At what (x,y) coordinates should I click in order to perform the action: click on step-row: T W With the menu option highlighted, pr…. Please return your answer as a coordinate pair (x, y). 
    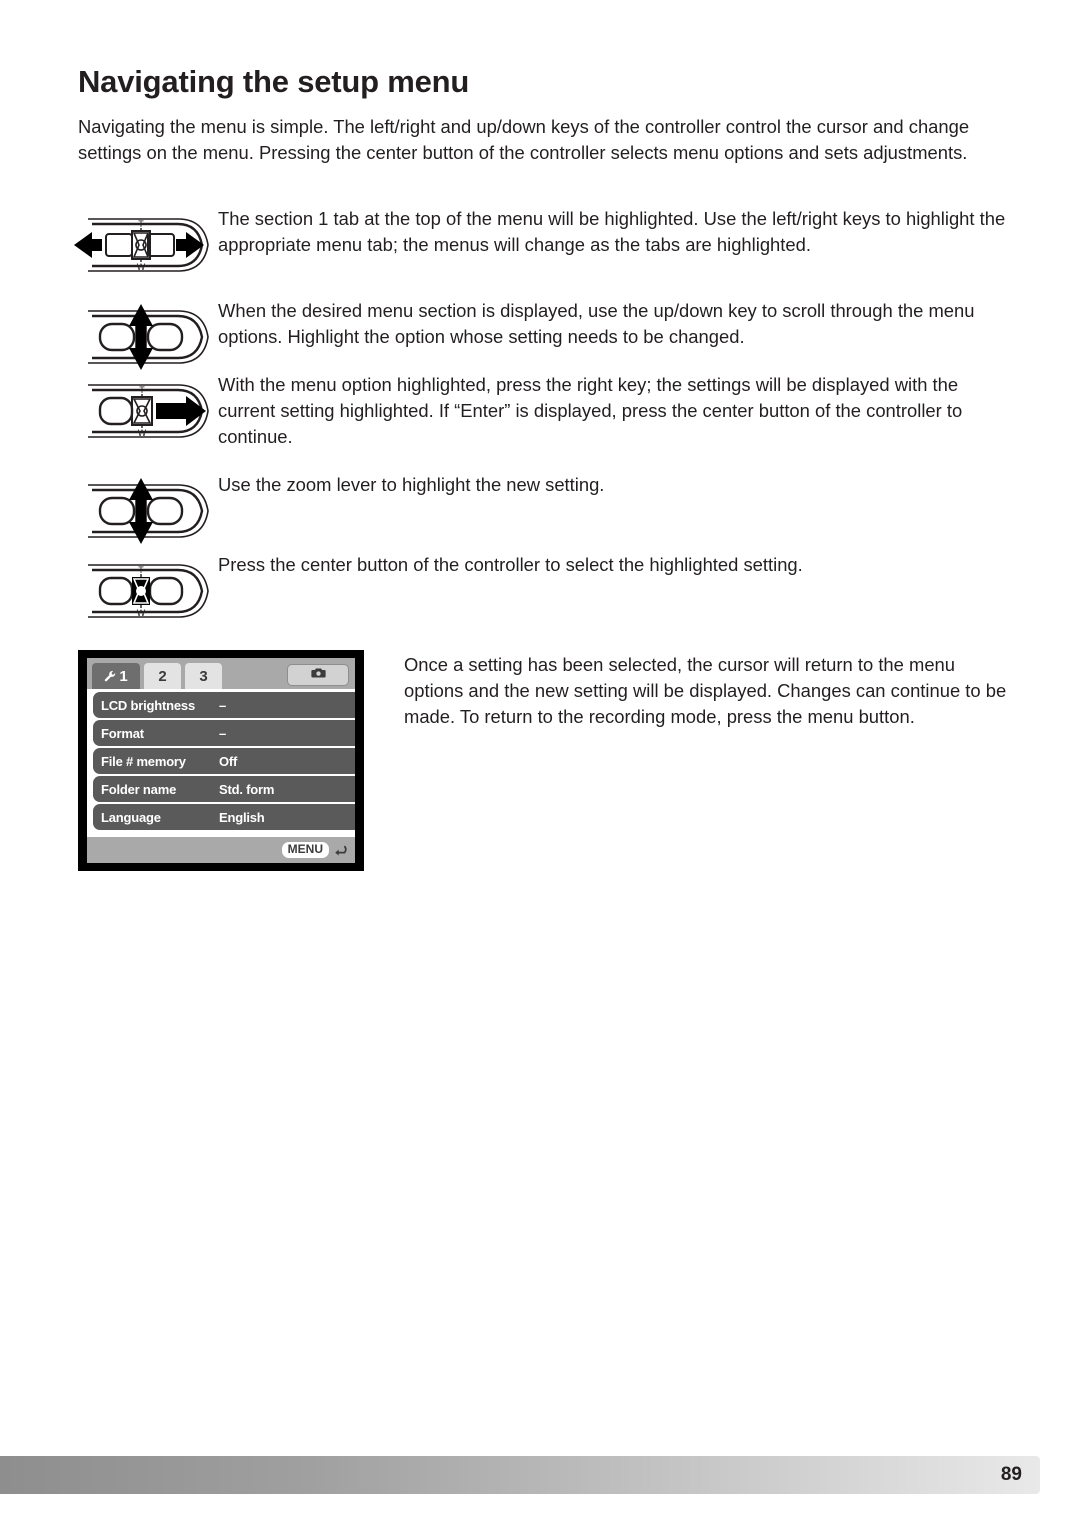
    Looking at the image, I should click on (540, 422).